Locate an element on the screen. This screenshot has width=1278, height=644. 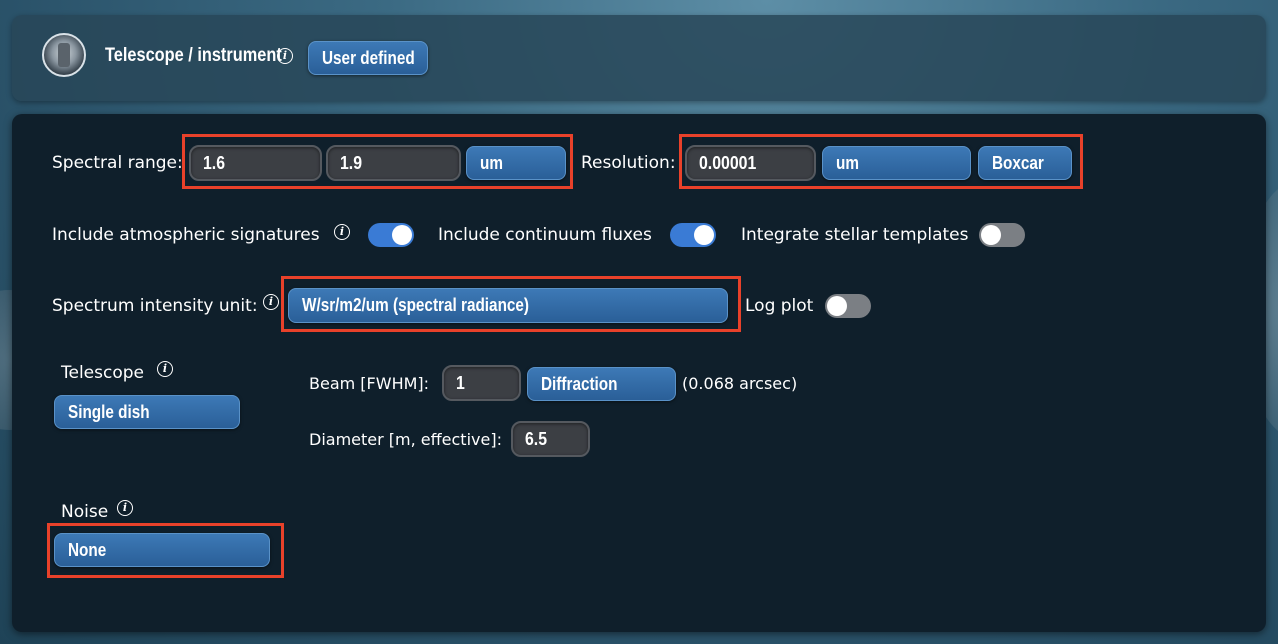
noise-select: None is located at coordinates (162, 550).